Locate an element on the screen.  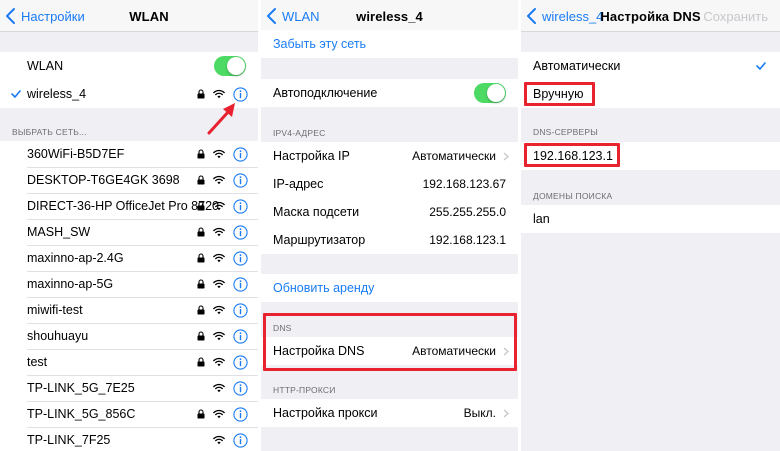
subnet-mask-row: Маска подсети 255.255.255.0 is located at coordinates (389, 212).